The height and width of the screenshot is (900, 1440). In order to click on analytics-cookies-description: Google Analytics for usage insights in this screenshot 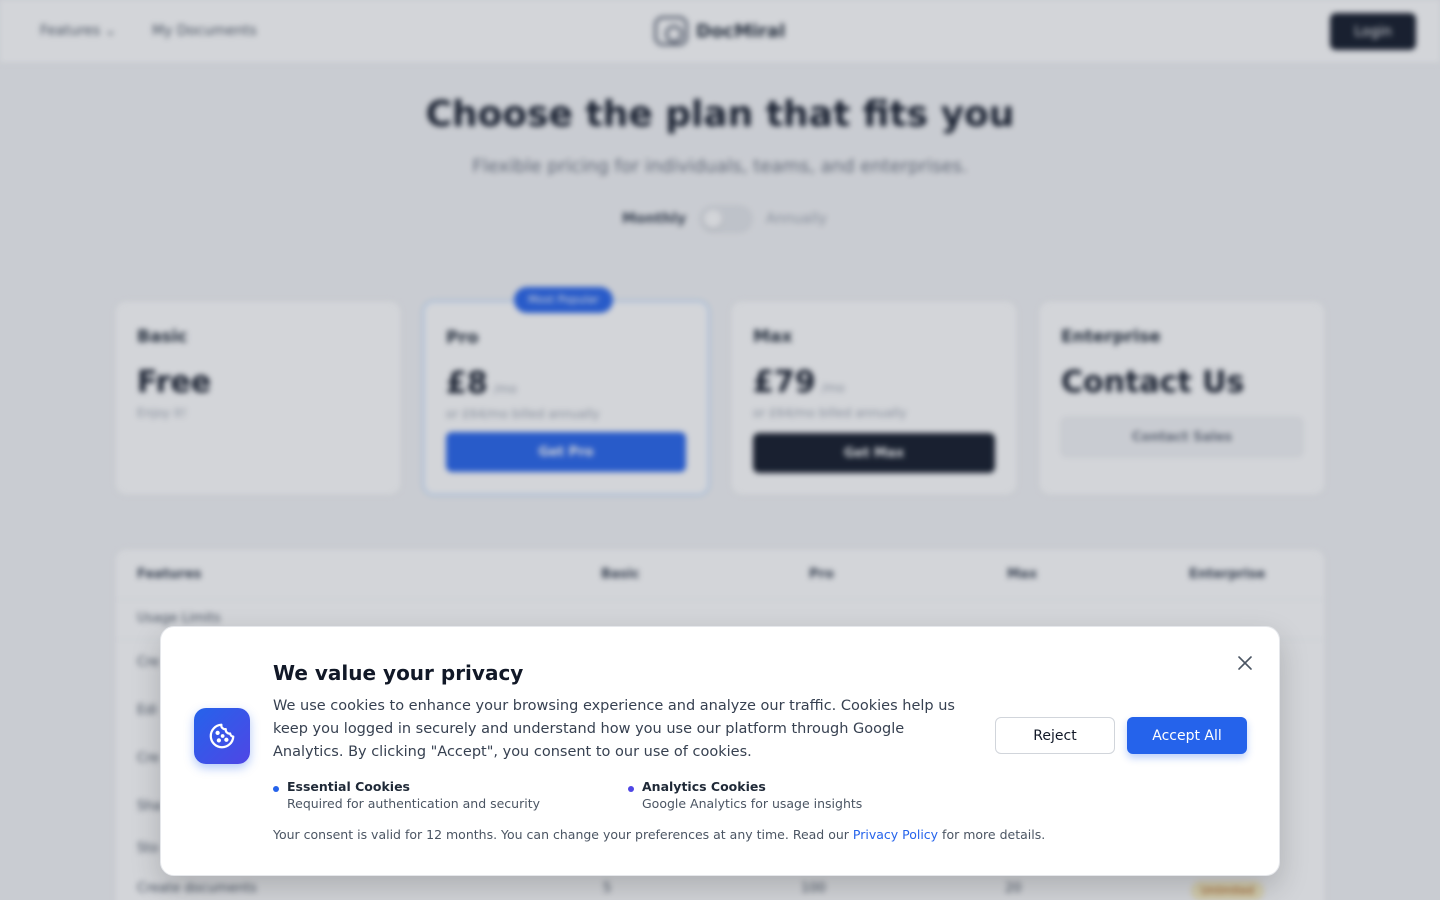, I will do `click(752, 803)`.